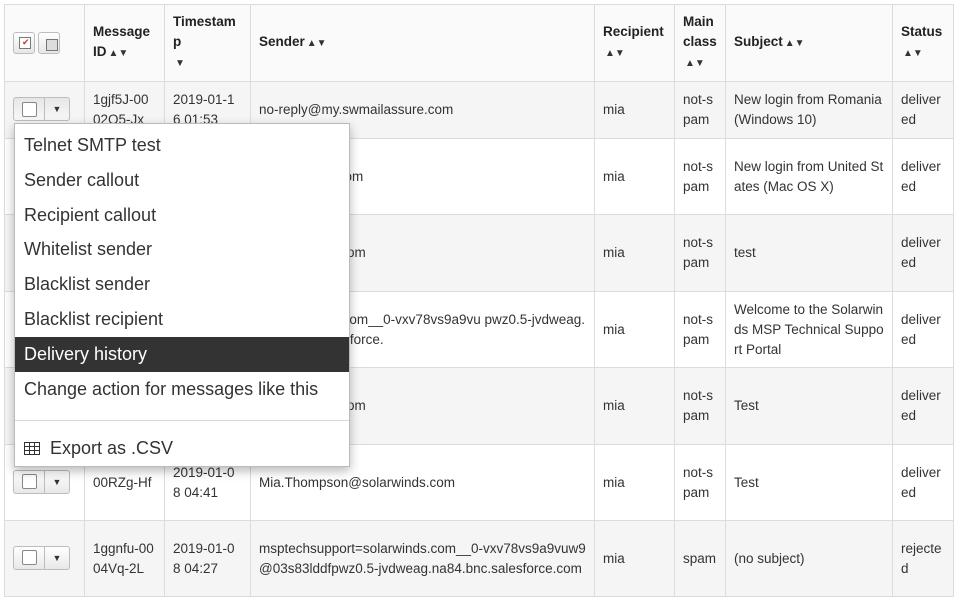 Image resolution: width=960 pixels, height=600 pixels. I want to click on header-recipient: Recipient ▲▼, so click(634, 43).